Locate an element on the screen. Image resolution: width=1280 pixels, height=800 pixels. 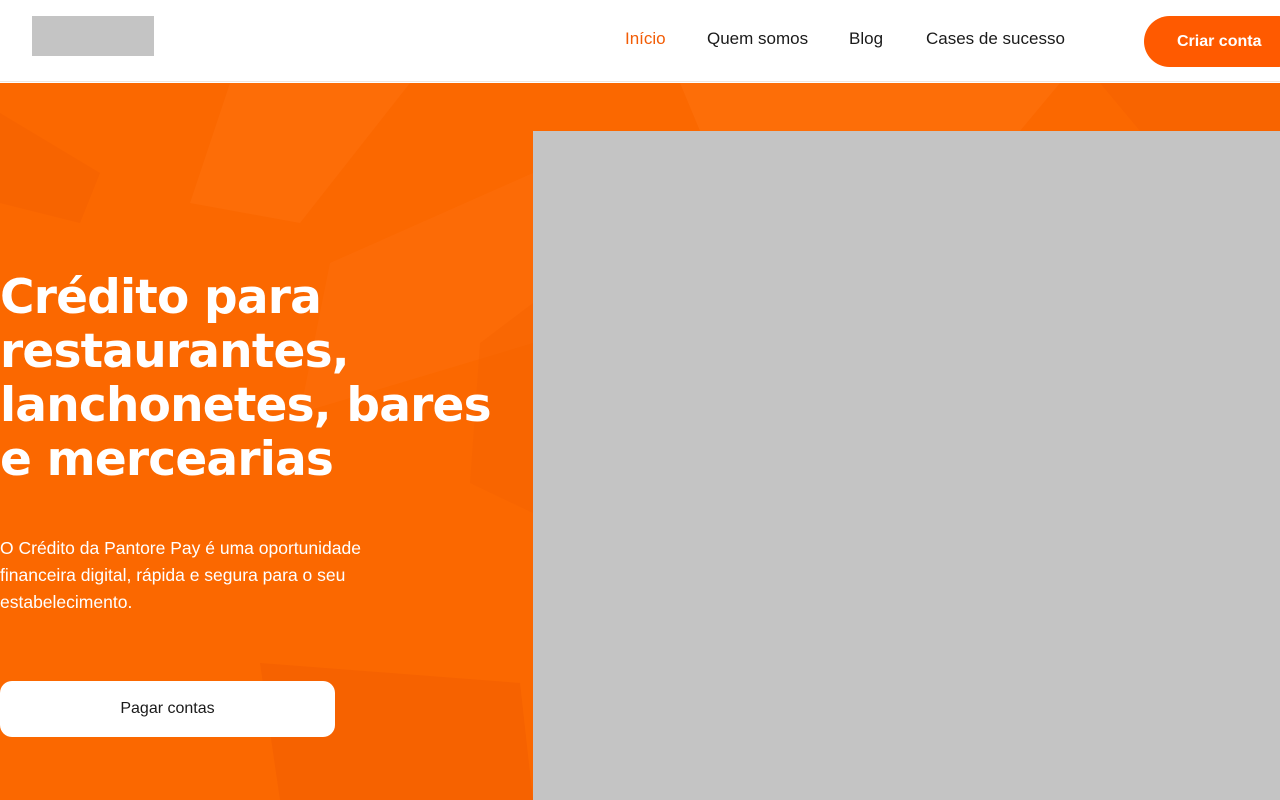
main-nav: Início Quem somos Blog Cases de sucesso is located at coordinates (640, 40).